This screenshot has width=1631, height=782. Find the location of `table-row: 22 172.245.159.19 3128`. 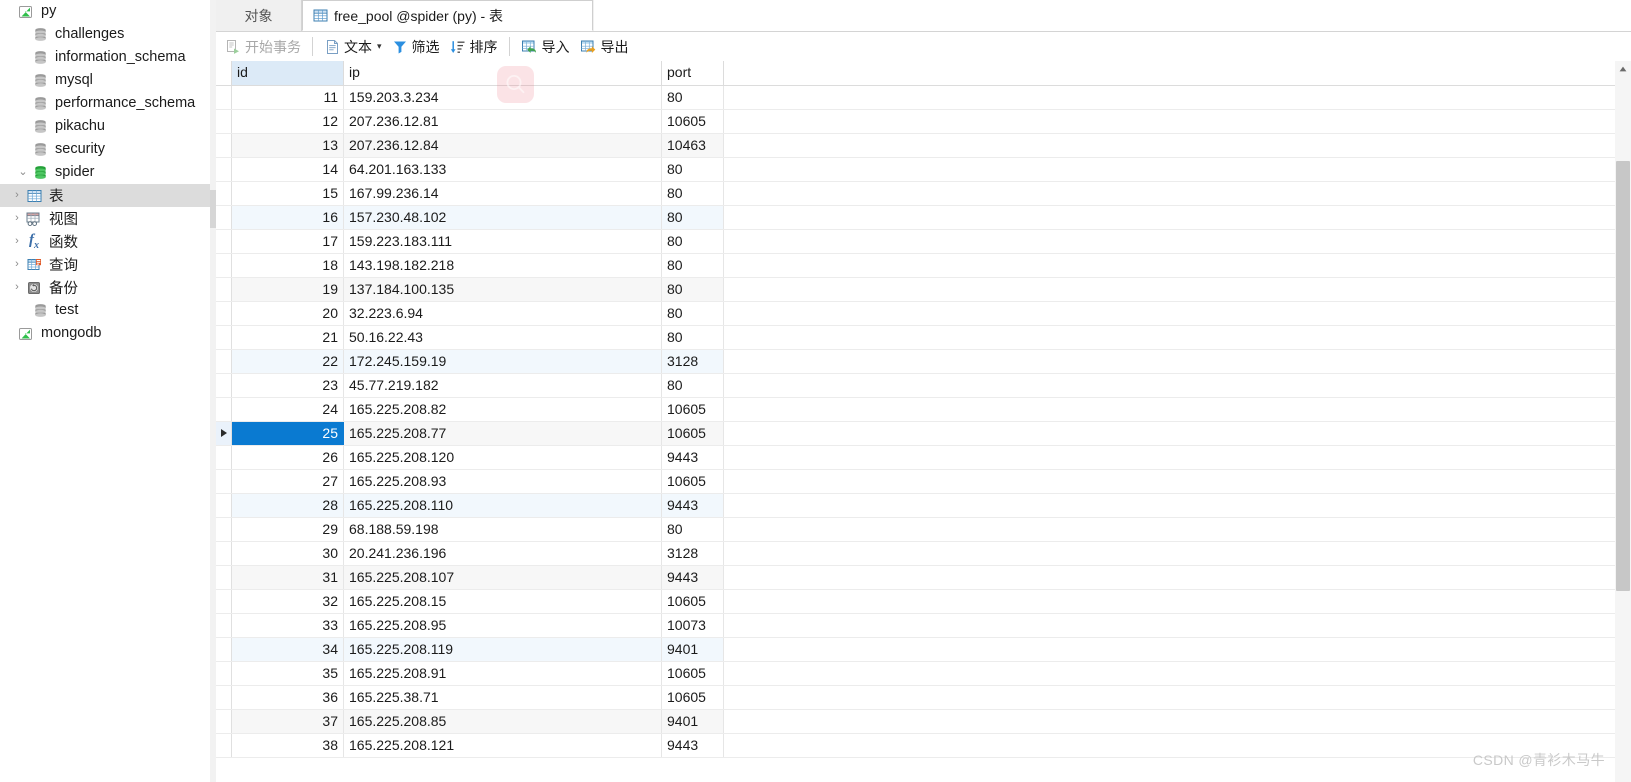

table-row: 22 172.245.159.19 3128 is located at coordinates (923, 362).